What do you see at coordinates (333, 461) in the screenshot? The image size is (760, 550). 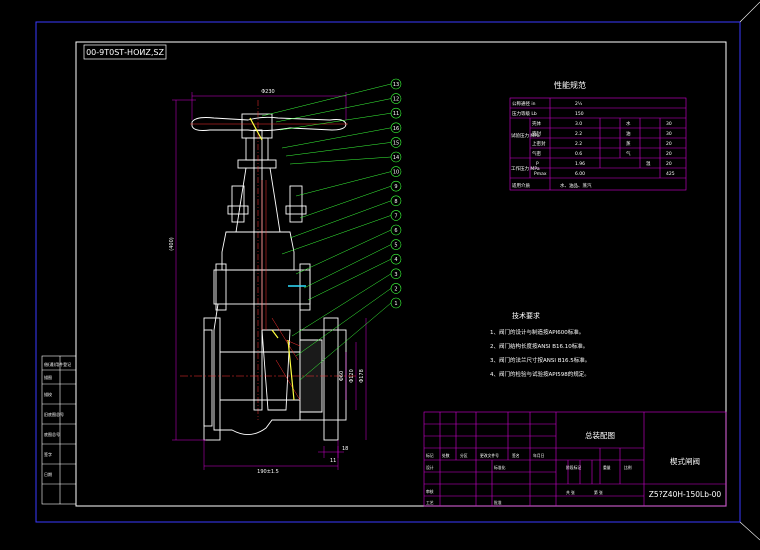 I see `dim-b: 11` at bounding box center [333, 461].